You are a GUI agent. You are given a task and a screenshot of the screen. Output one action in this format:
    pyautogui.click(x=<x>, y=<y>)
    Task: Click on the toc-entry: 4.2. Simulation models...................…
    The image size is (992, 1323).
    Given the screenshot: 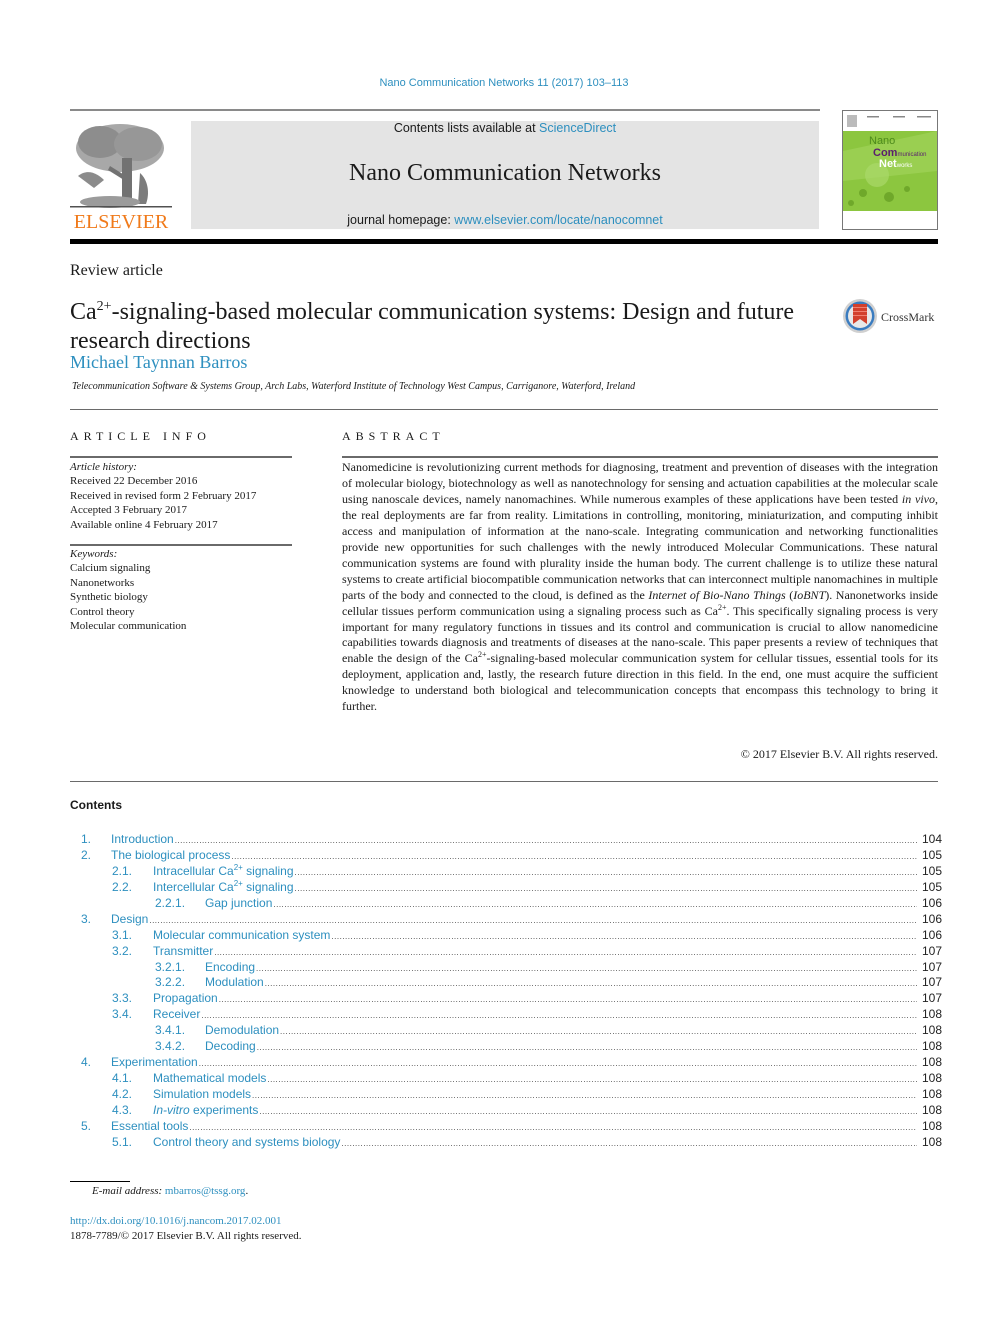 What is the action you would take?
    pyautogui.click(x=506, y=1095)
    